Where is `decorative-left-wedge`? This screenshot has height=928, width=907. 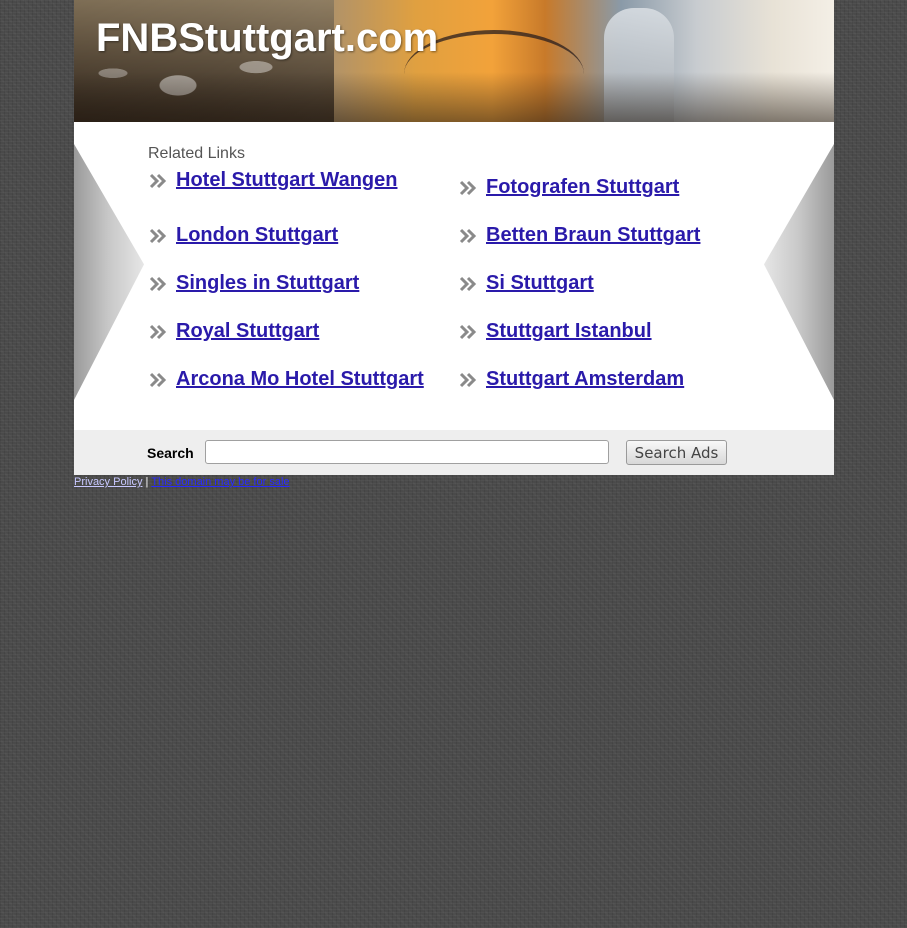
decorative-left-wedge is located at coordinates (109, 272).